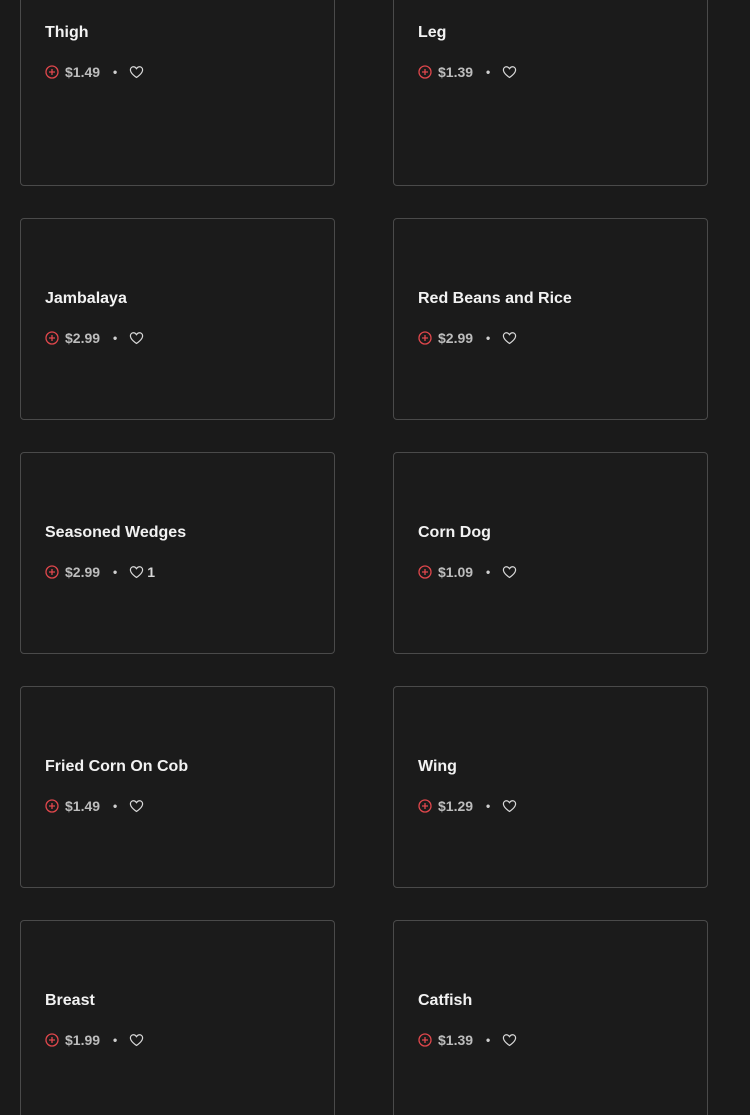 The width and height of the screenshot is (750, 1115). I want to click on menu-item-card: Breast $1.99 •, so click(177, 1017).